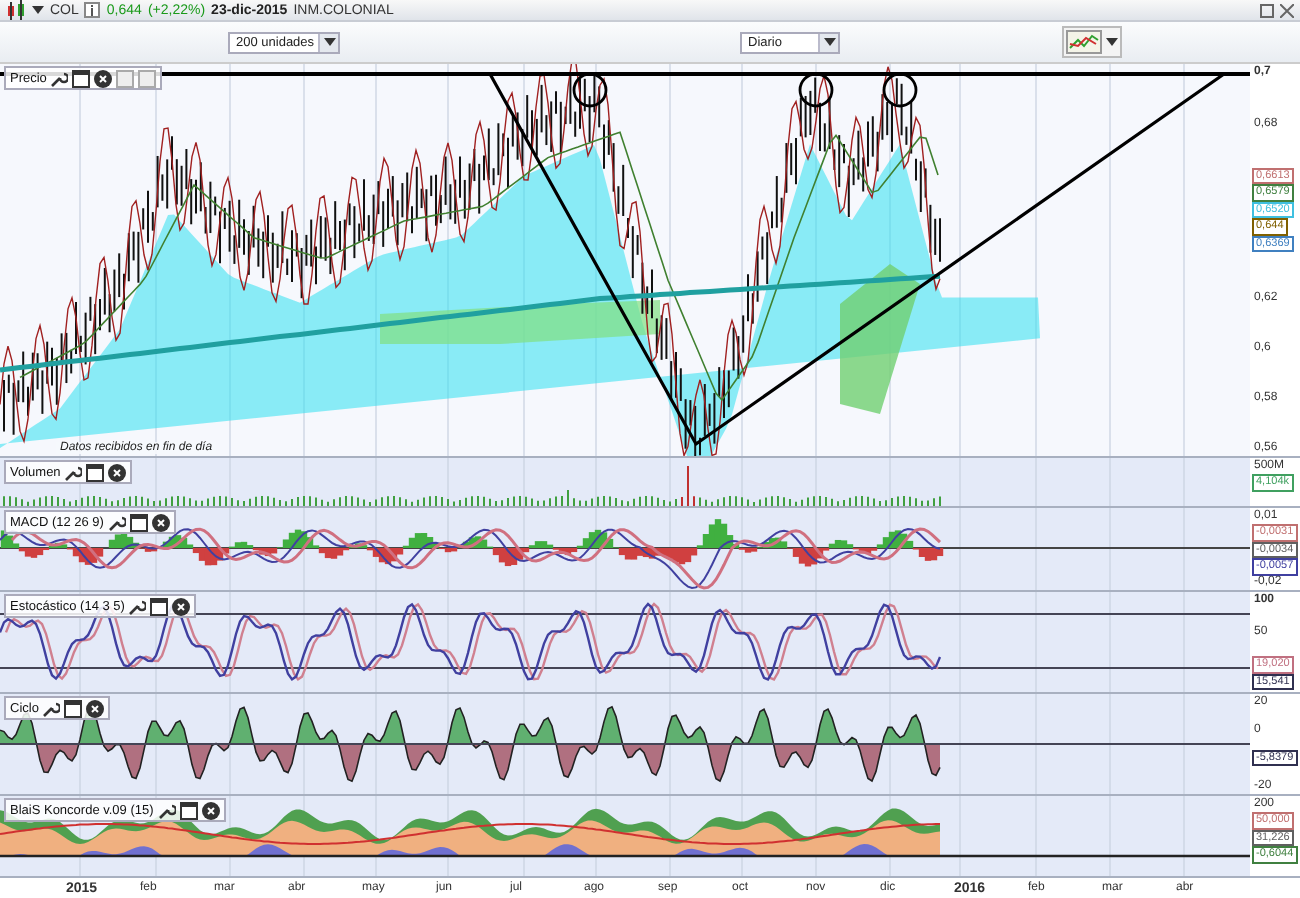 This screenshot has width=1300, height=898. Describe the element at coordinates (1267, 10) in the screenshot. I see `restore-icon` at that location.